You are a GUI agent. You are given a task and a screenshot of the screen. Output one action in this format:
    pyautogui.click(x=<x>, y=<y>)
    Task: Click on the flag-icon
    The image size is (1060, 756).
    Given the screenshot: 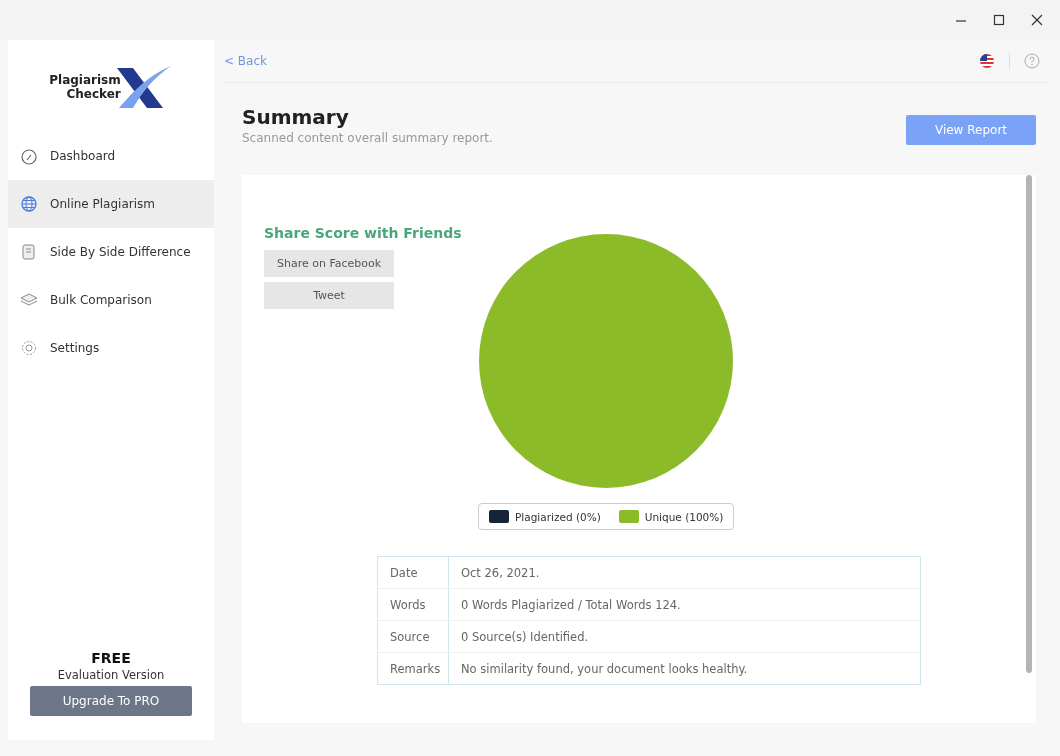 What is the action you would take?
    pyautogui.click(x=987, y=61)
    